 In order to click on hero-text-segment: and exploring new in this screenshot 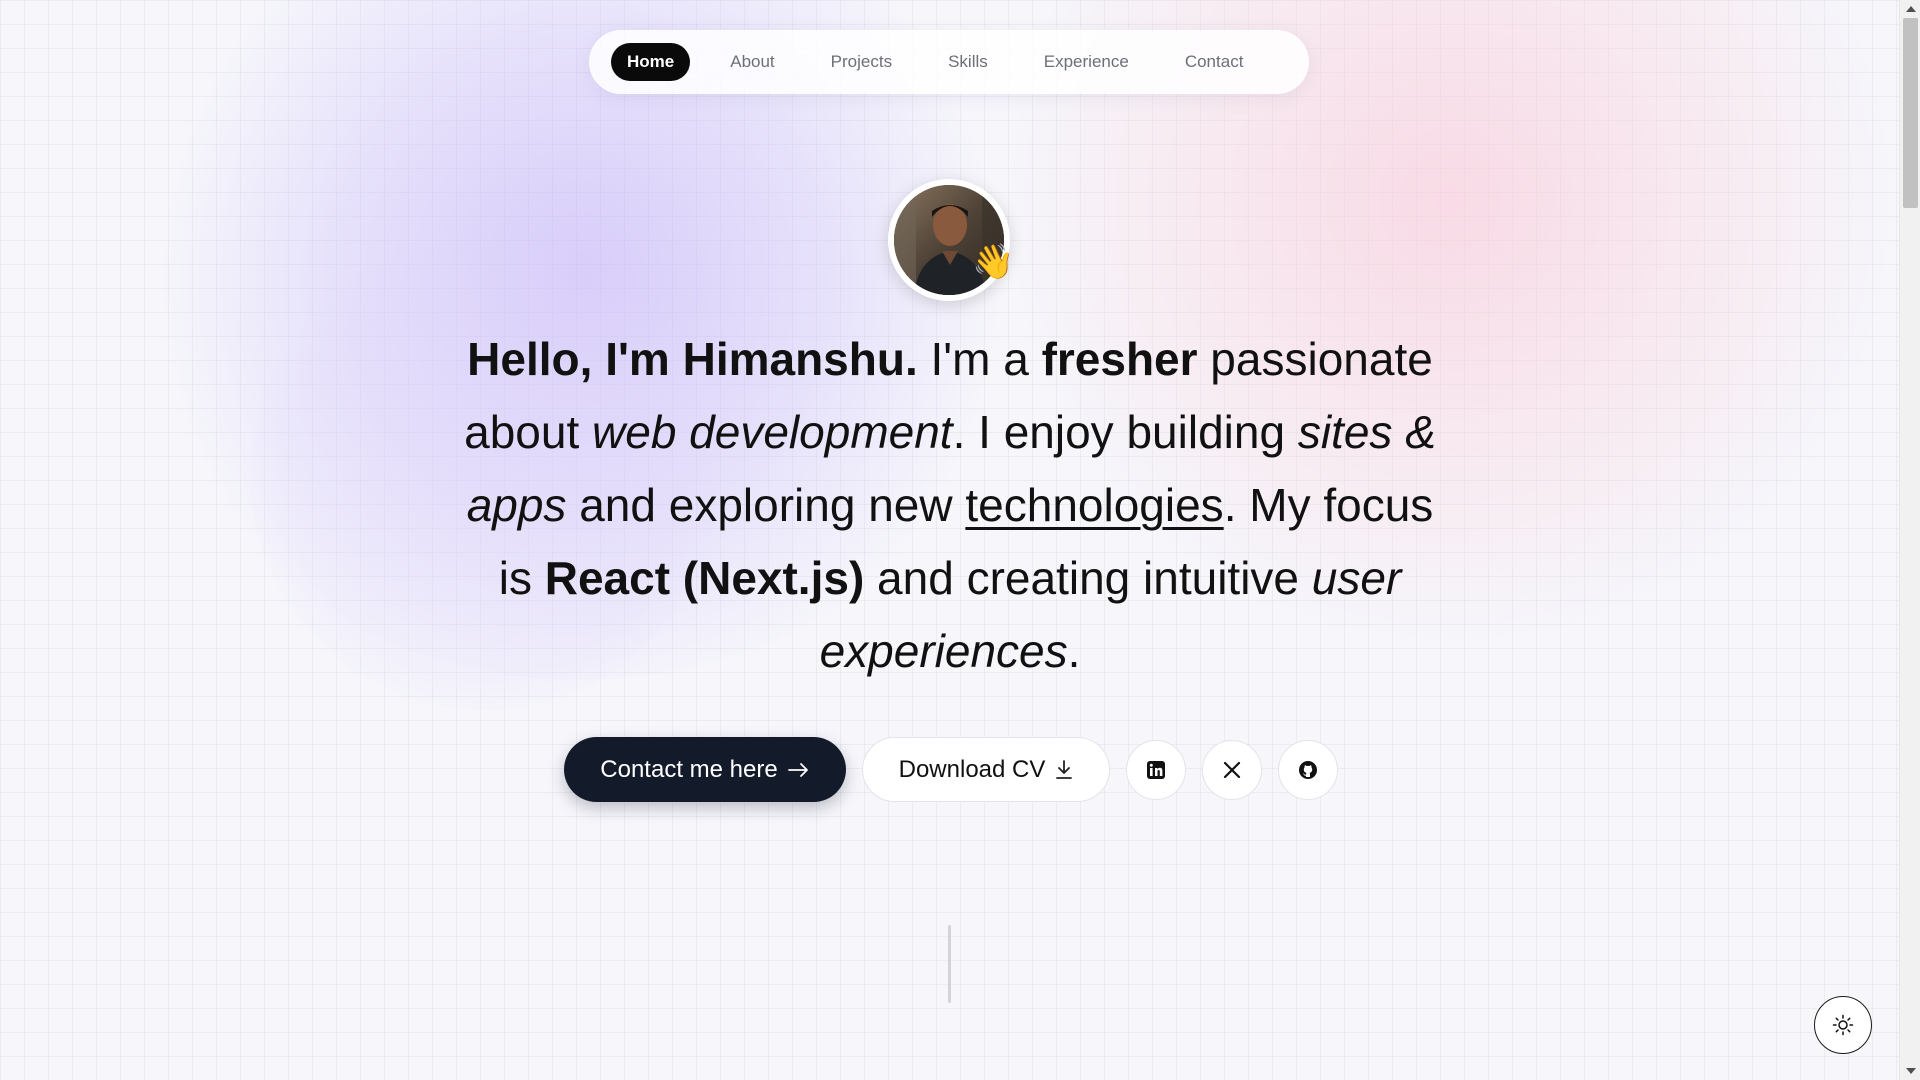, I will do `click(766, 505)`.